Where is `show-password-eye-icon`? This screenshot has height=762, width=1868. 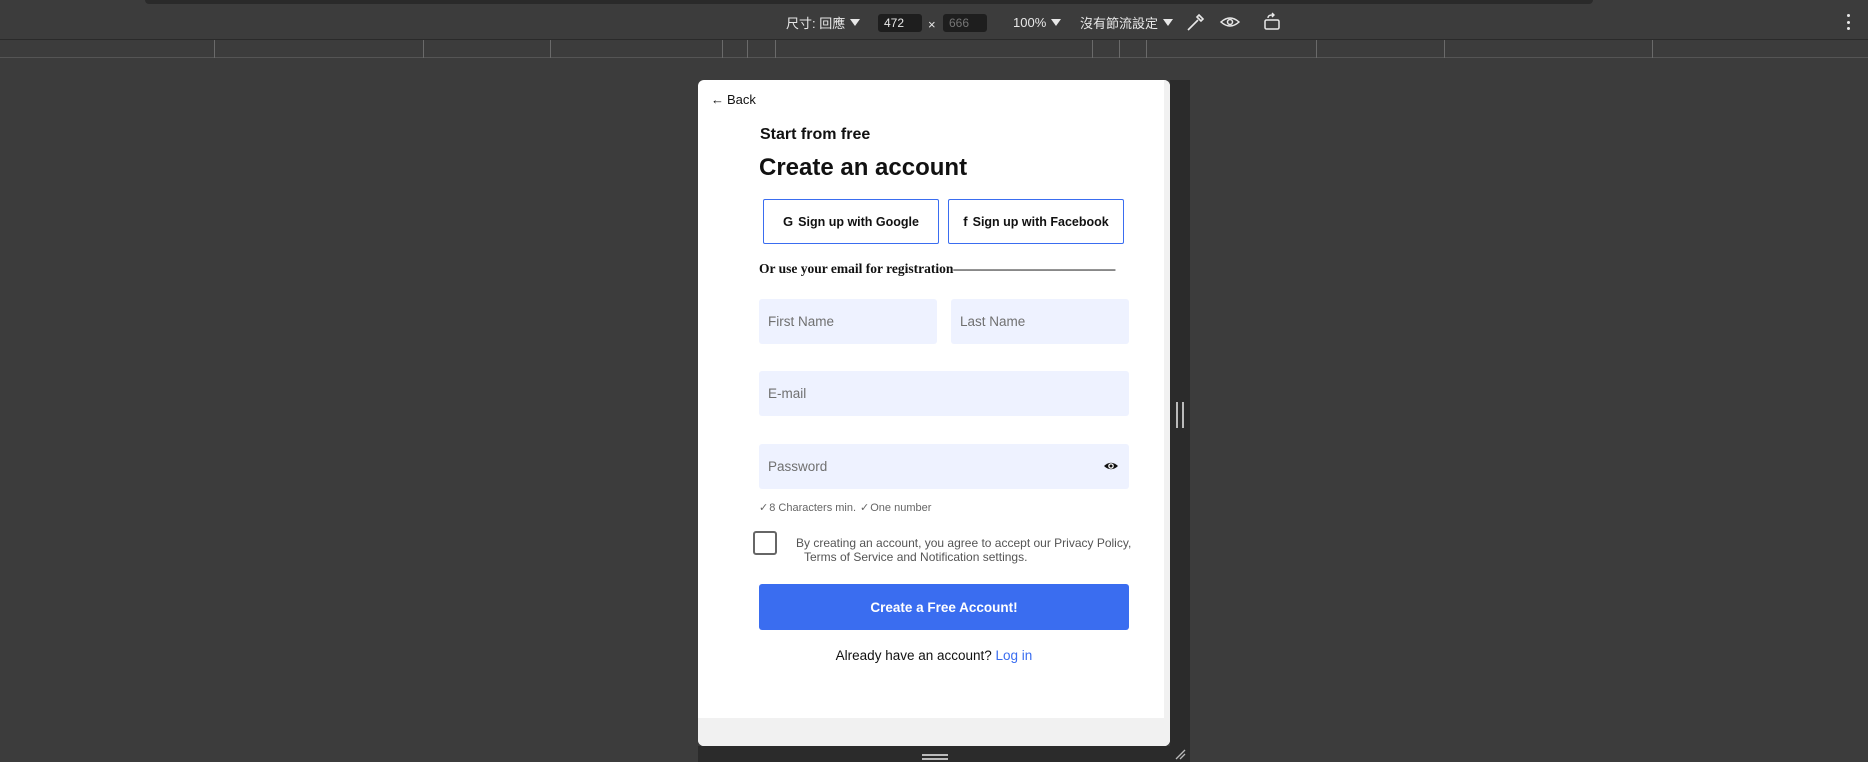 show-password-eye-icon is located at coordinates (1111, 466).